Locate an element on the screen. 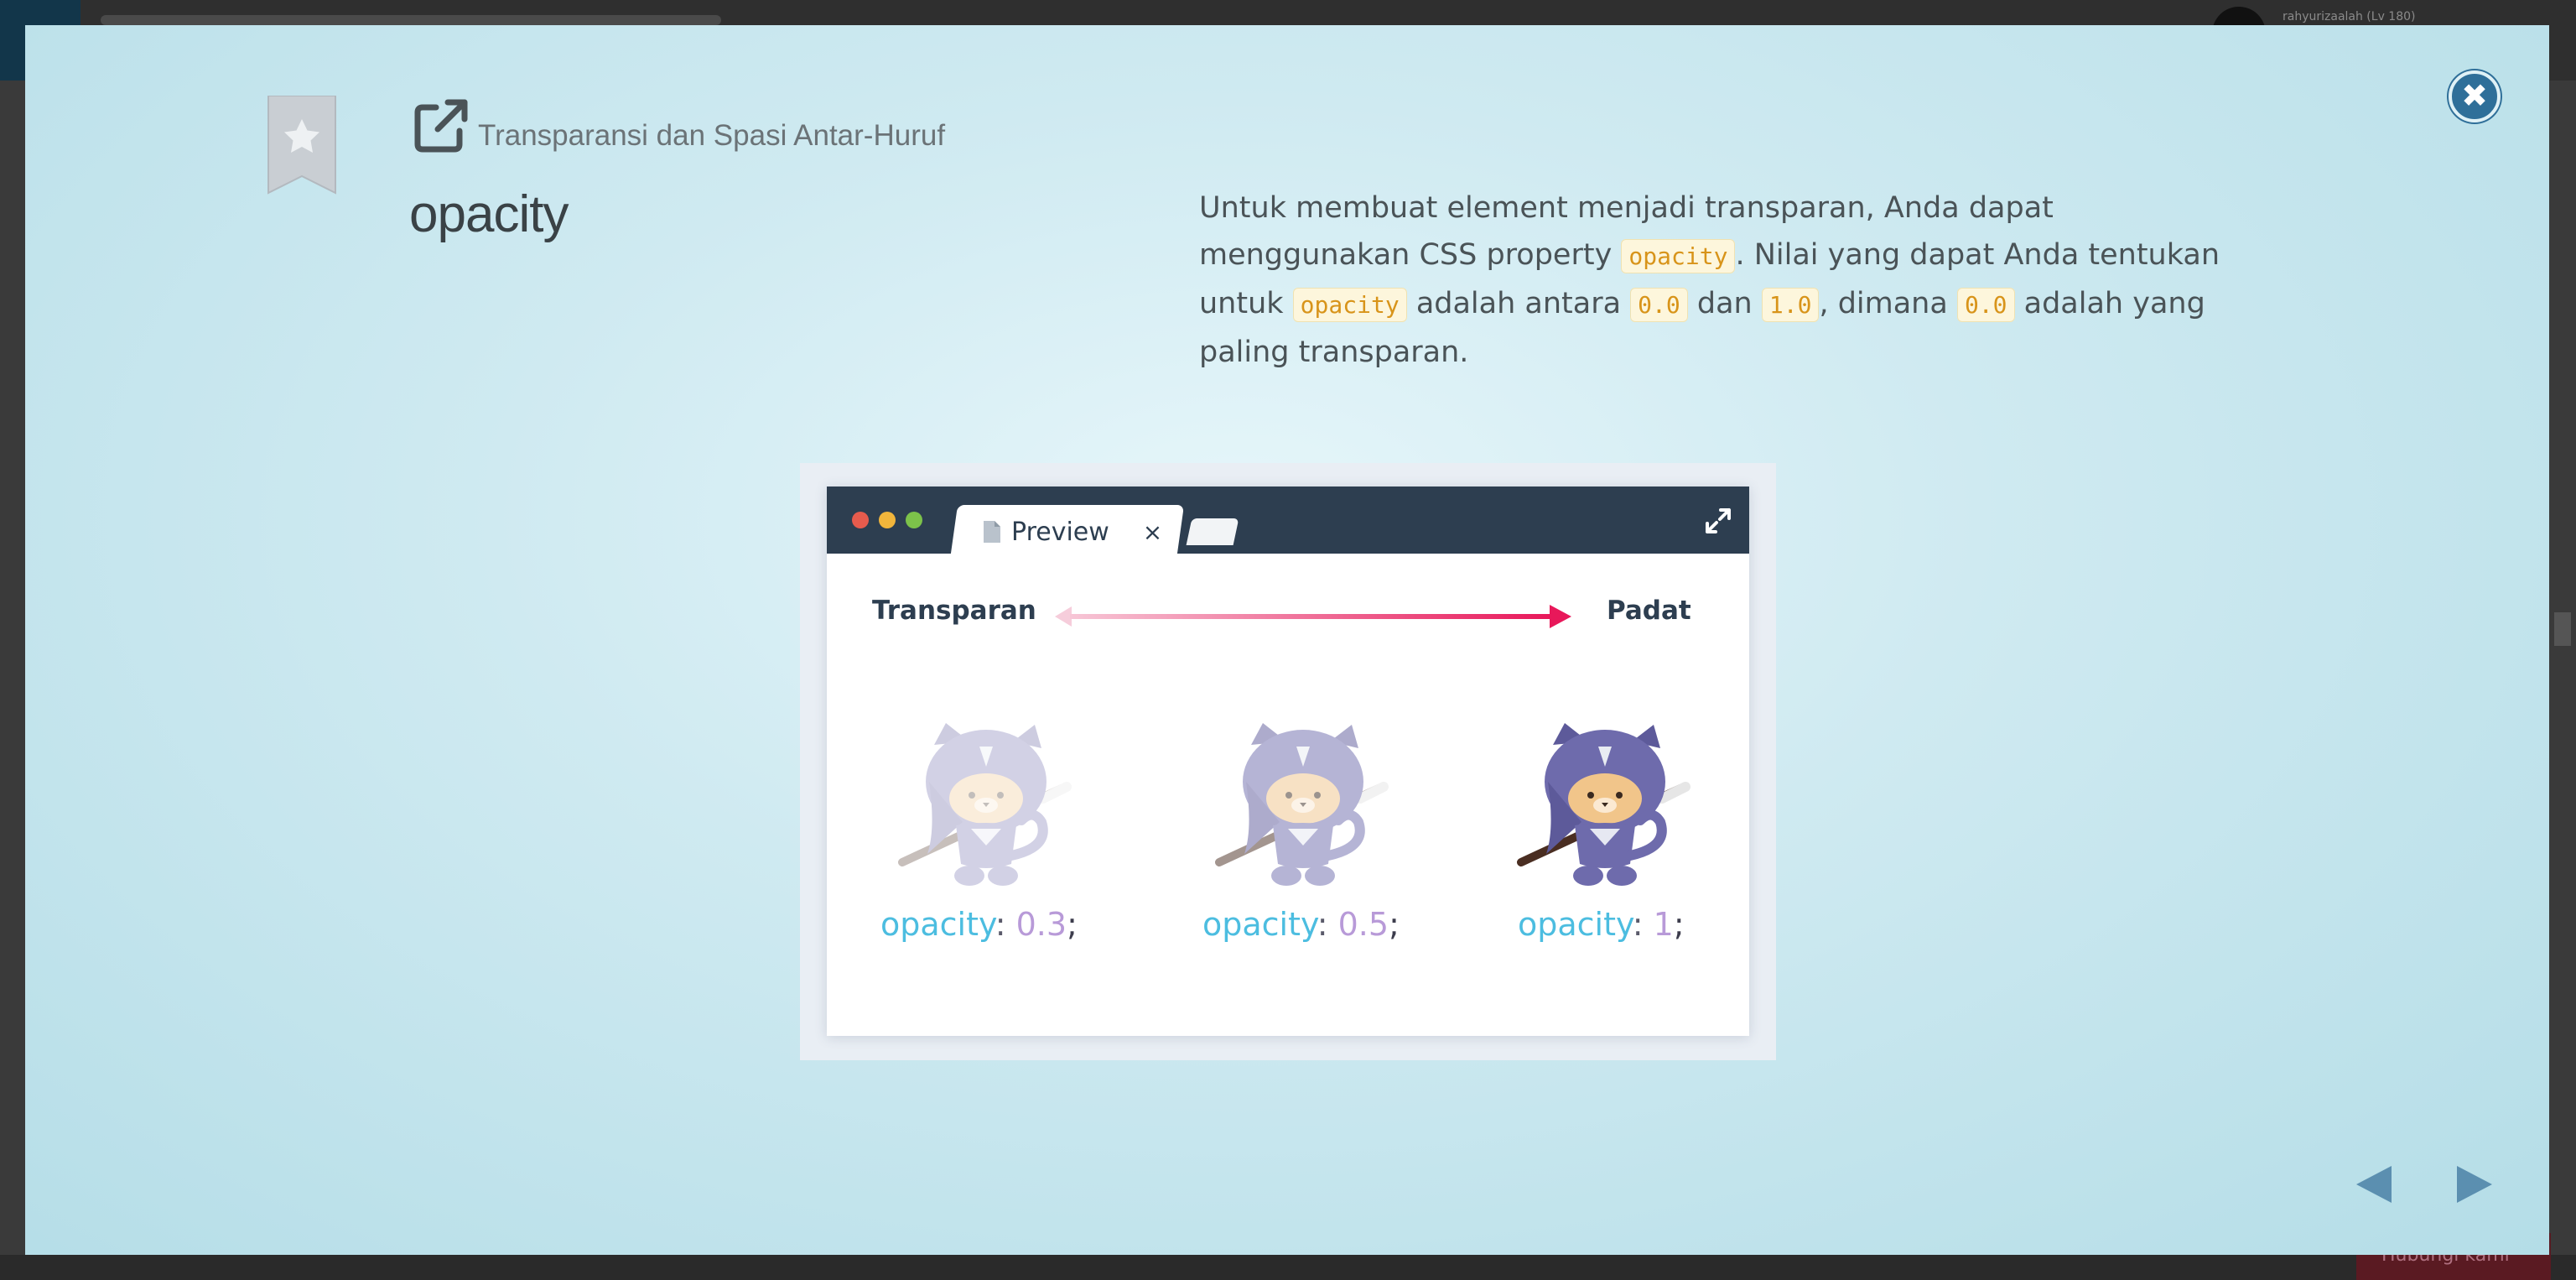  close-button: ✖ is located at coordinates (2475, 96).